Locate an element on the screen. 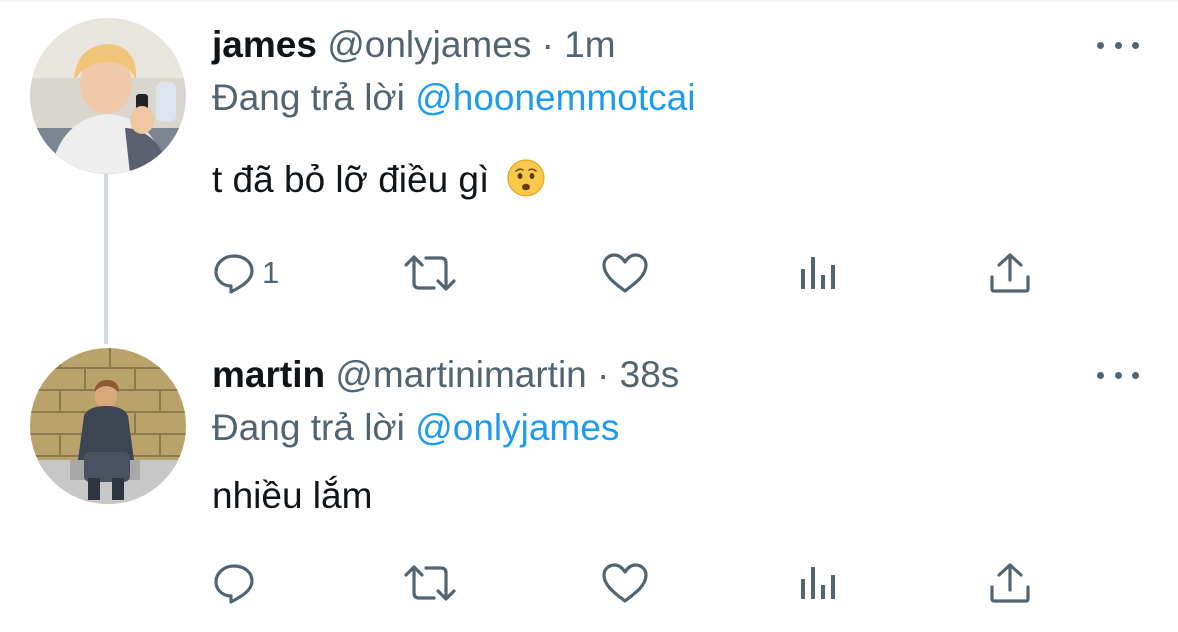 Image resolution: width=1178 pixels, height=632 pixels. tweet-actions is located at coordinates (589, 583).